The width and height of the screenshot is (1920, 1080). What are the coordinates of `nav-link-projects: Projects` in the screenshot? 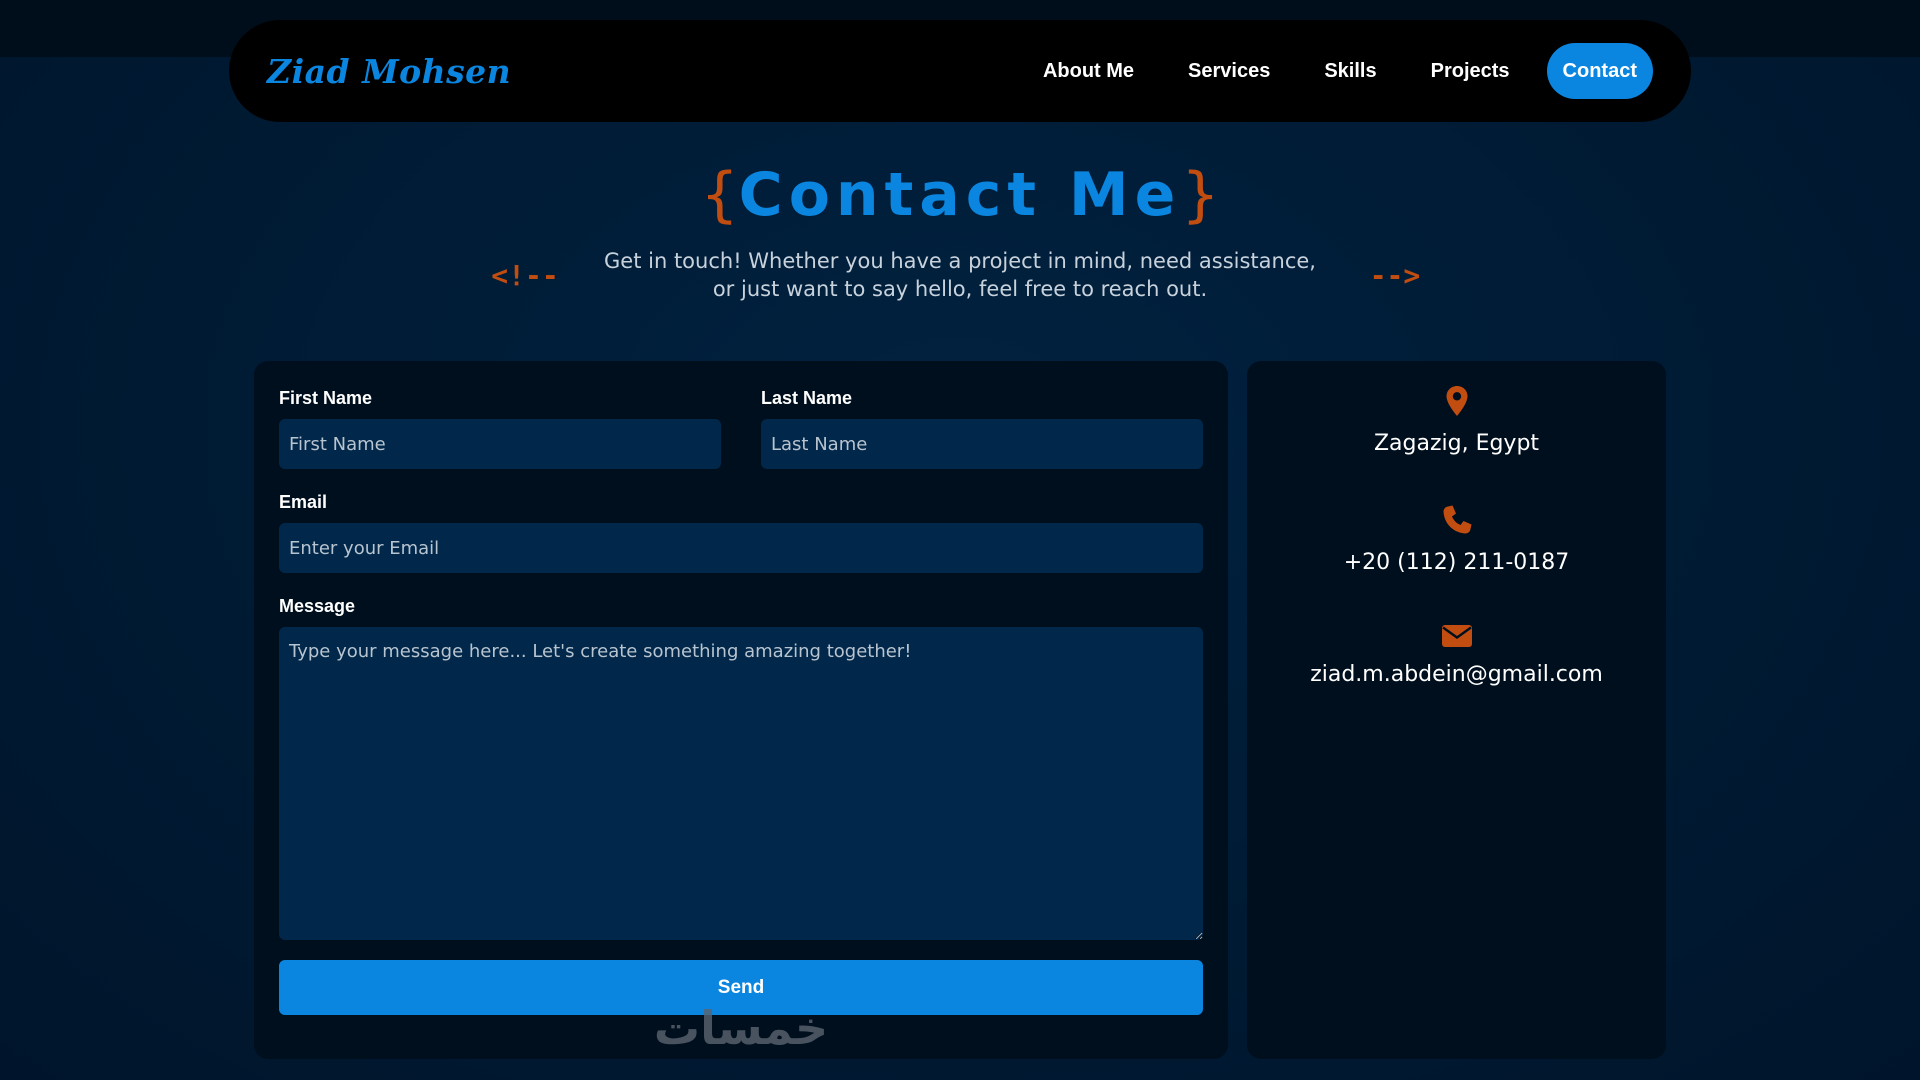 It's located at (1470, 71).